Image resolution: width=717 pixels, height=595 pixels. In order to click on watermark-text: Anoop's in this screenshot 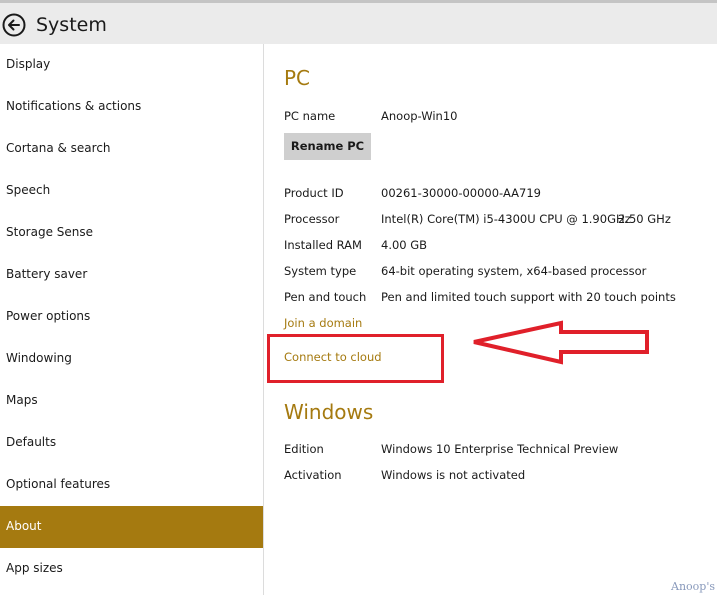, I will do `click(693, 586)`.